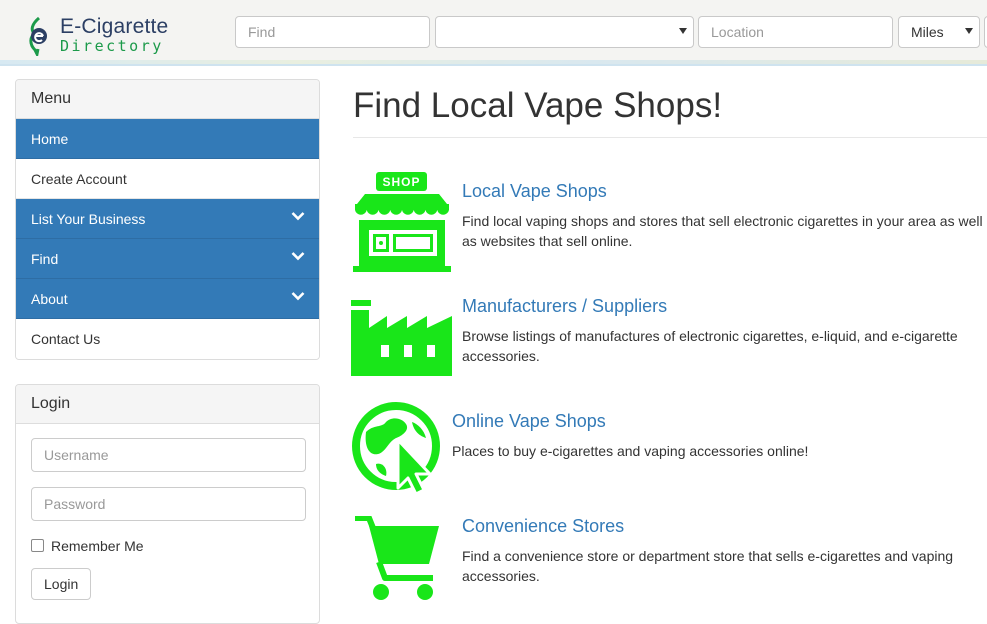 The image size is (987, 624). Describe the element at coordinates (97, 546) in the screenshot. I see `remember-me-label: Remember Me` at that location.